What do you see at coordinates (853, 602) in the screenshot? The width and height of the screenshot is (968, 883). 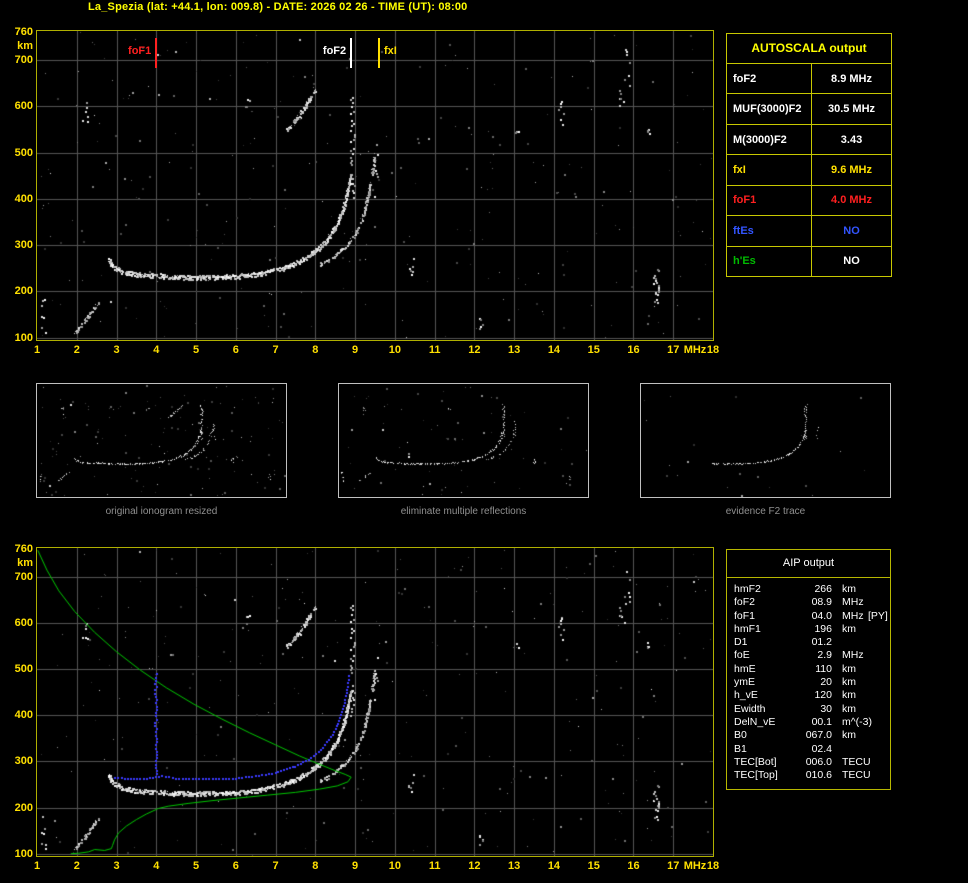 I see `aip-unit: MHz` at bounding box center [853, 602].